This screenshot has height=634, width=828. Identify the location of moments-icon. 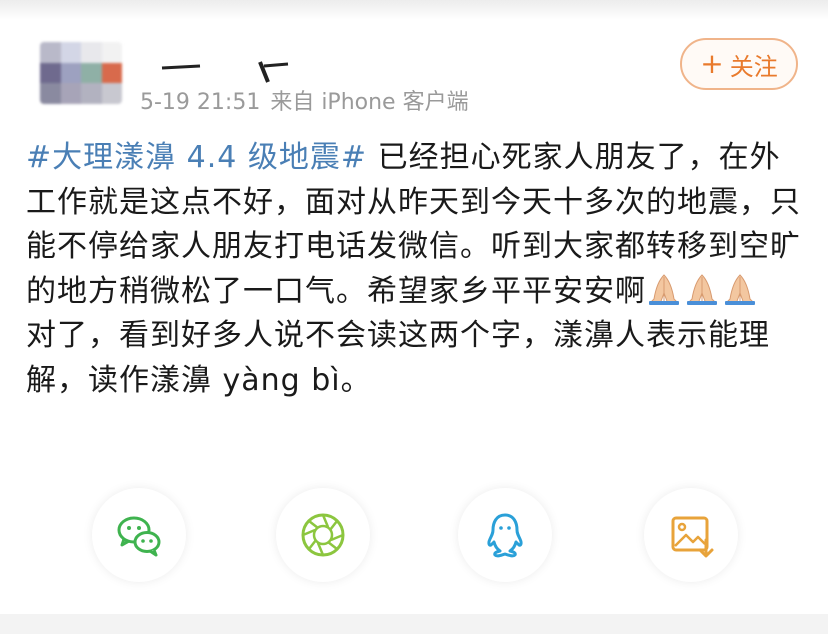
(323, 535).